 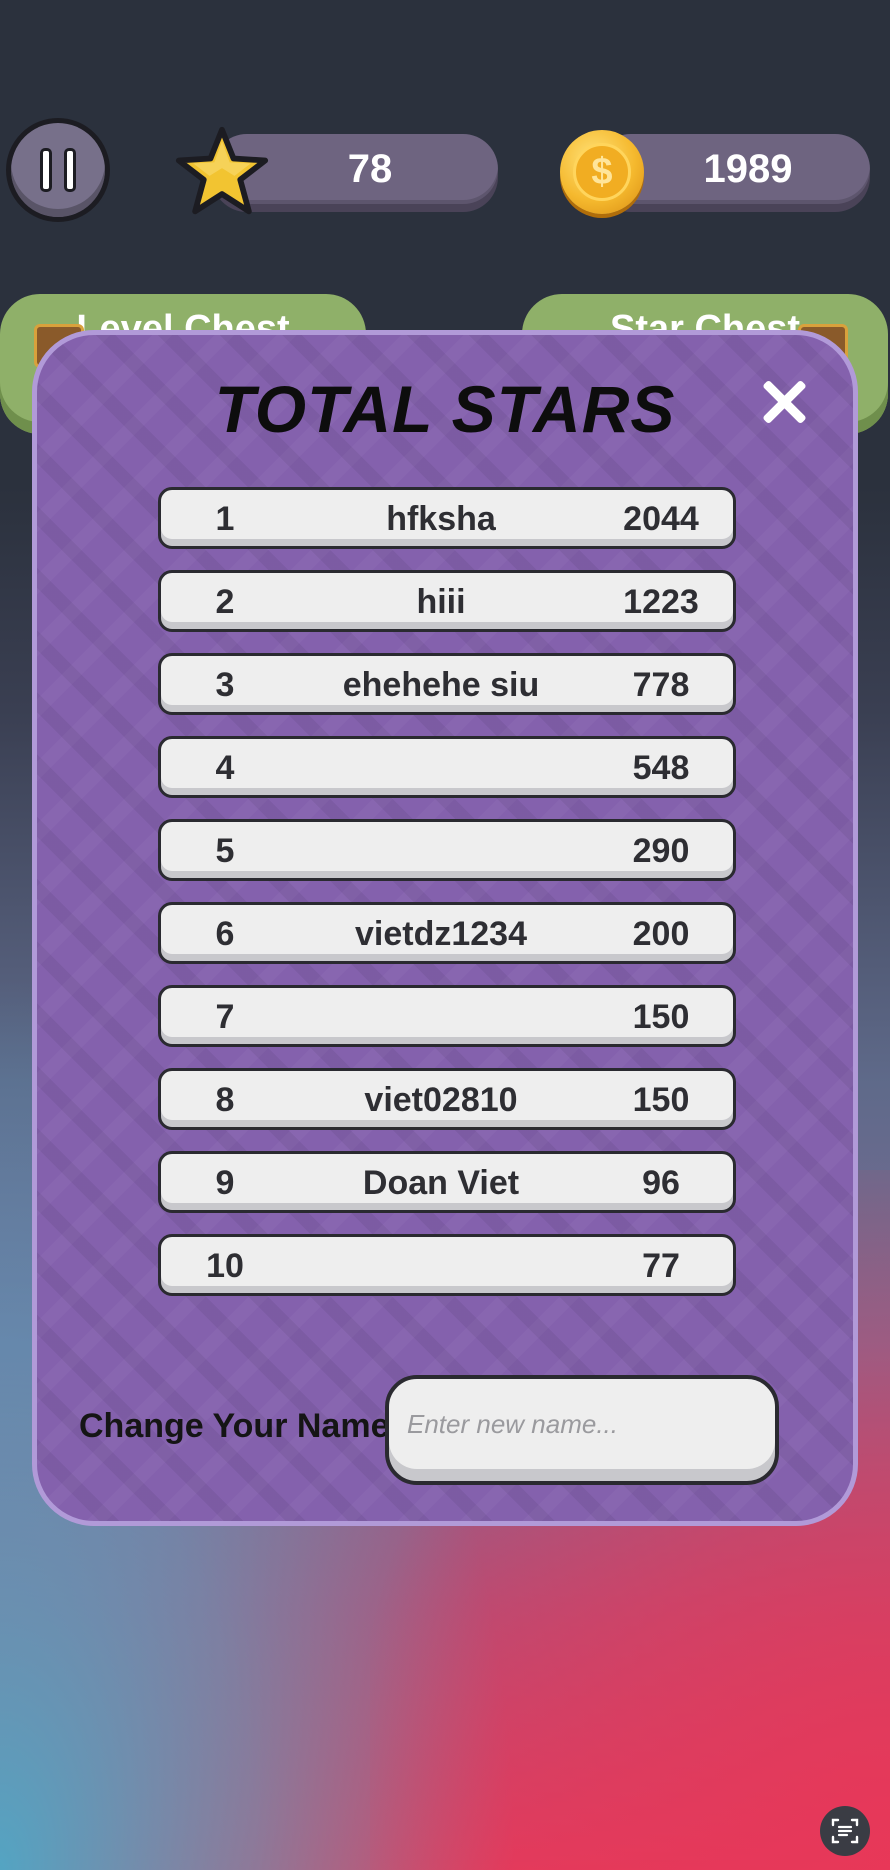 I want to click on leaderboard-row: 3 ehehehe siu 778, so click(x=447, y=684).